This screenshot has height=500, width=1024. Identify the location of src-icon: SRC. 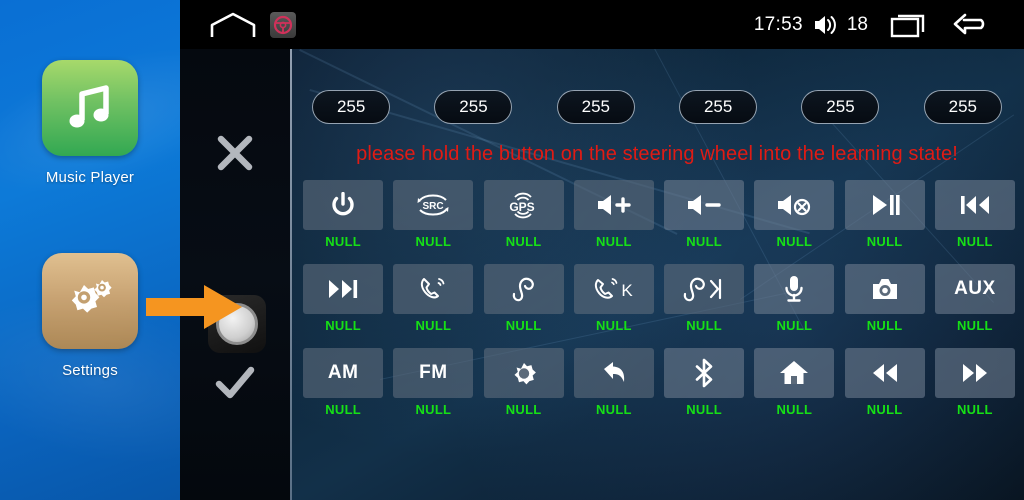
(433, 205).